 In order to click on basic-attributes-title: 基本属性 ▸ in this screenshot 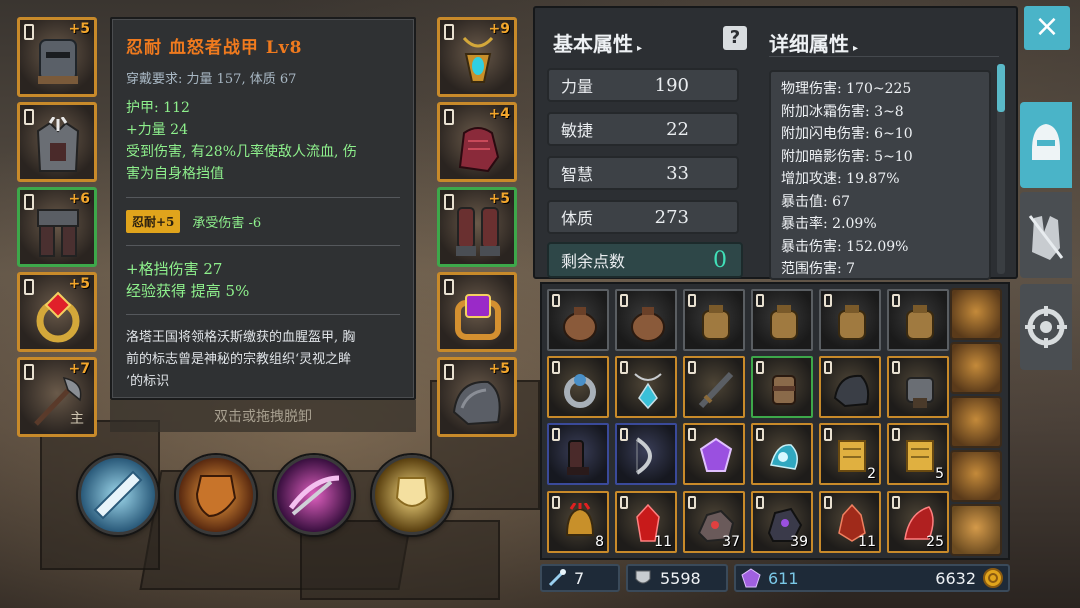, I will do `click(597, 42)`.